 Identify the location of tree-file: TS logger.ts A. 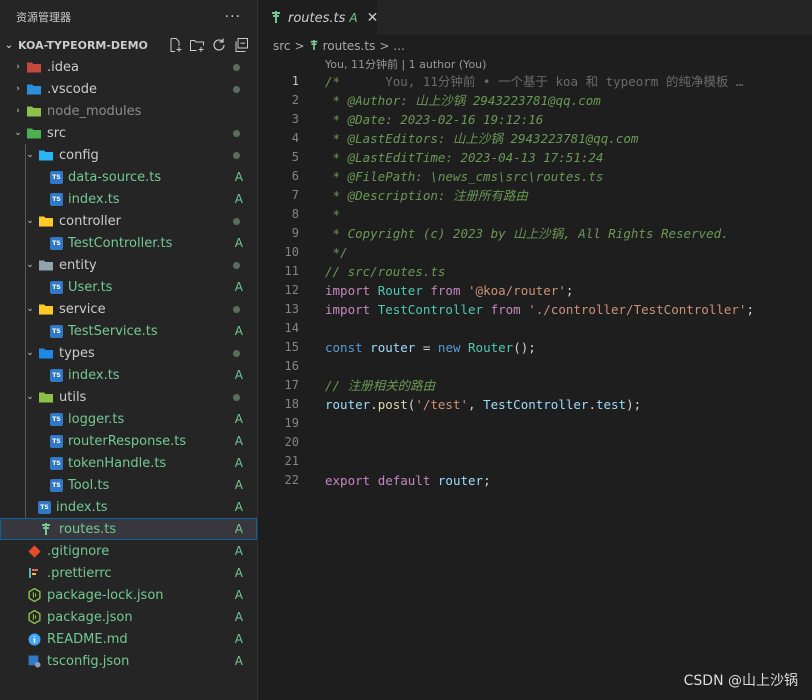
(128, 419).